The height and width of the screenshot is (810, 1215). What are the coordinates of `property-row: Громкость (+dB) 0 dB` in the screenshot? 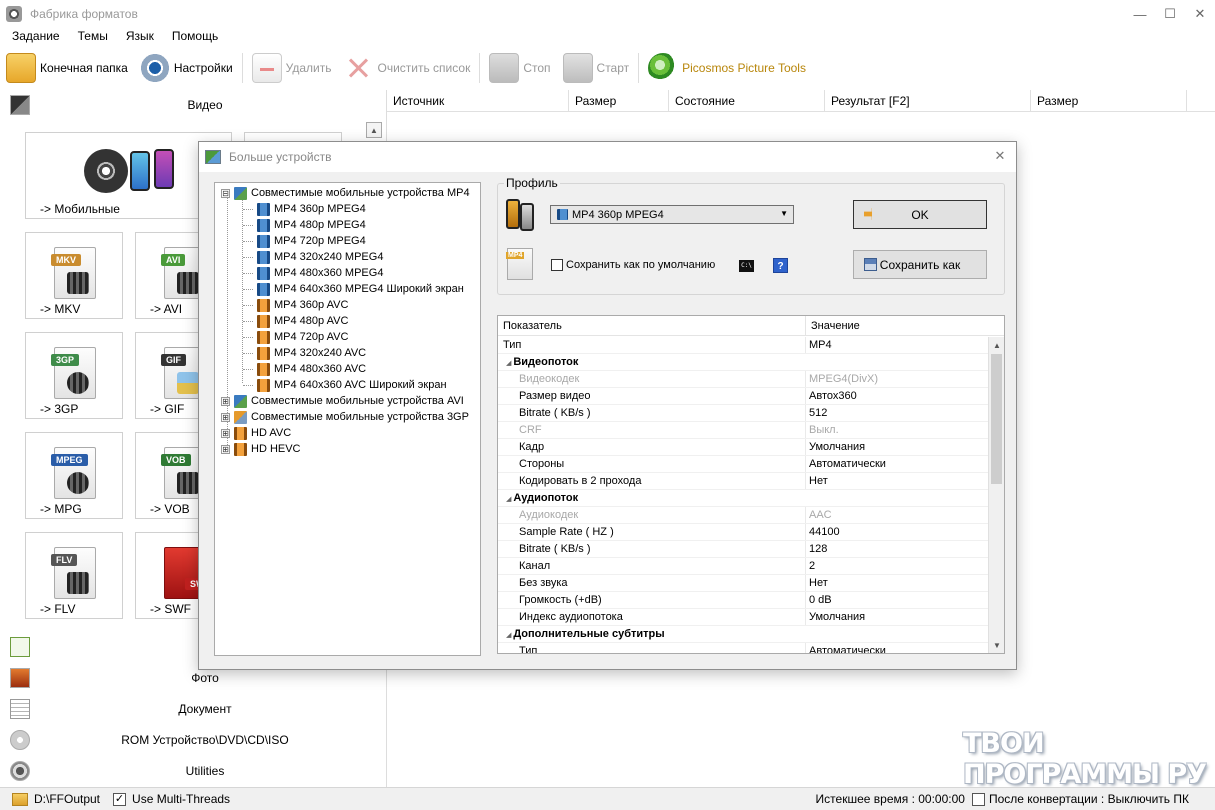 It's located at (743, 600).